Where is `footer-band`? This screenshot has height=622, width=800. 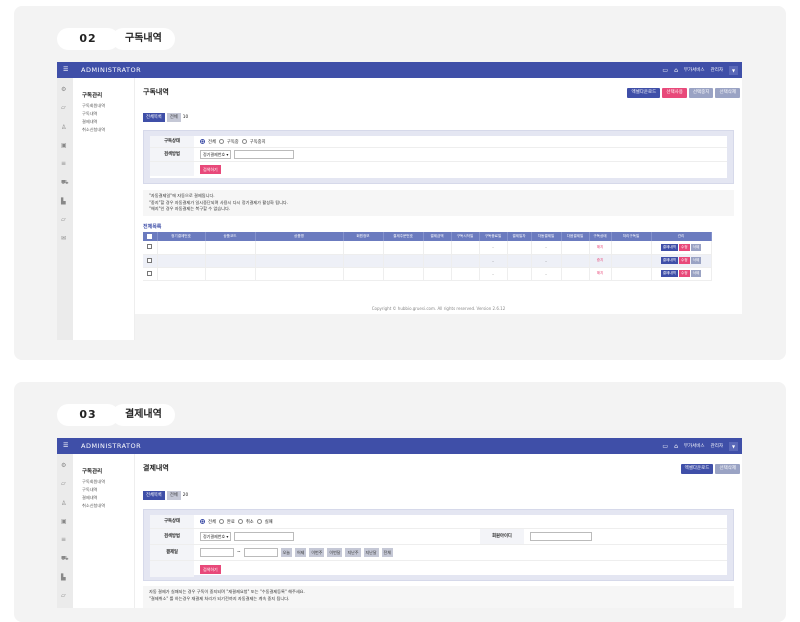
footer-band is located at coordinates (438, 327).